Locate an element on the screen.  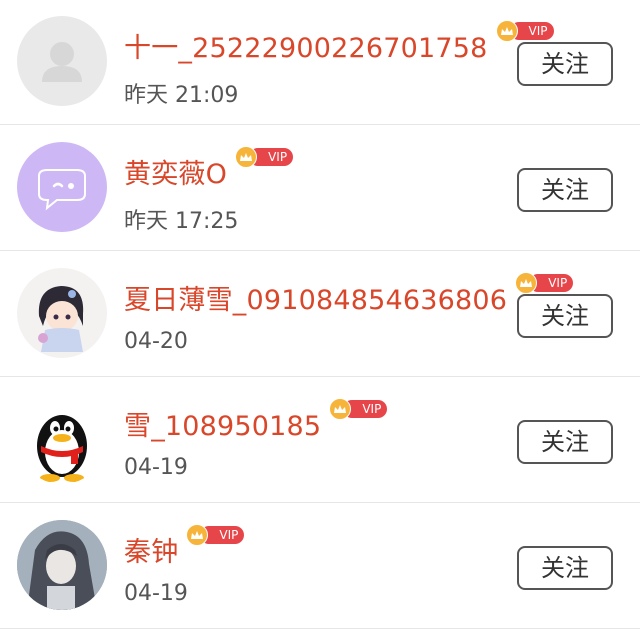
girl-portrait-avatar is located at coordinates (62, 565).